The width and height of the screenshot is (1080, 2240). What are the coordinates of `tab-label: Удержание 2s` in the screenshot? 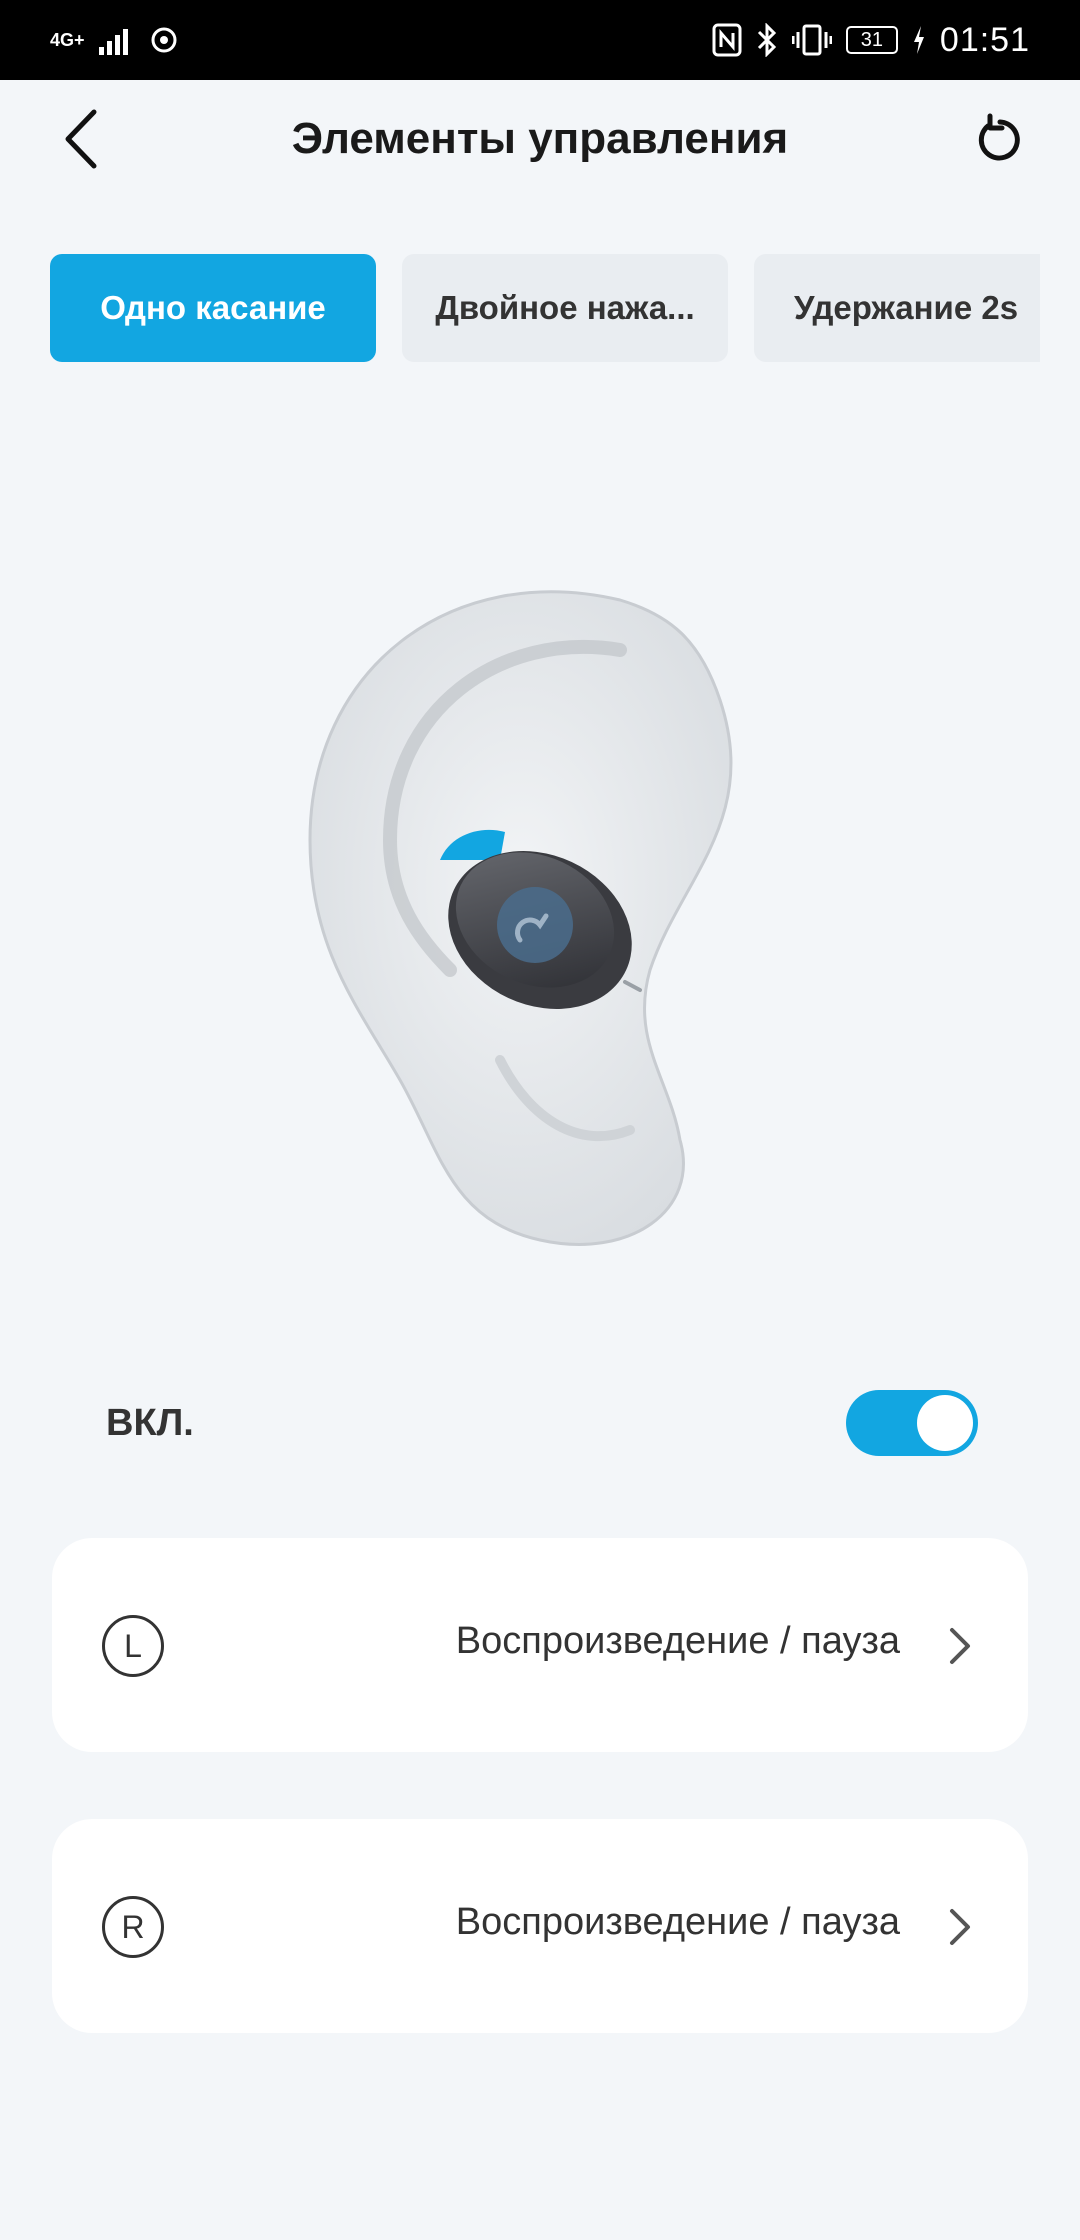 It's located at (906, 307).